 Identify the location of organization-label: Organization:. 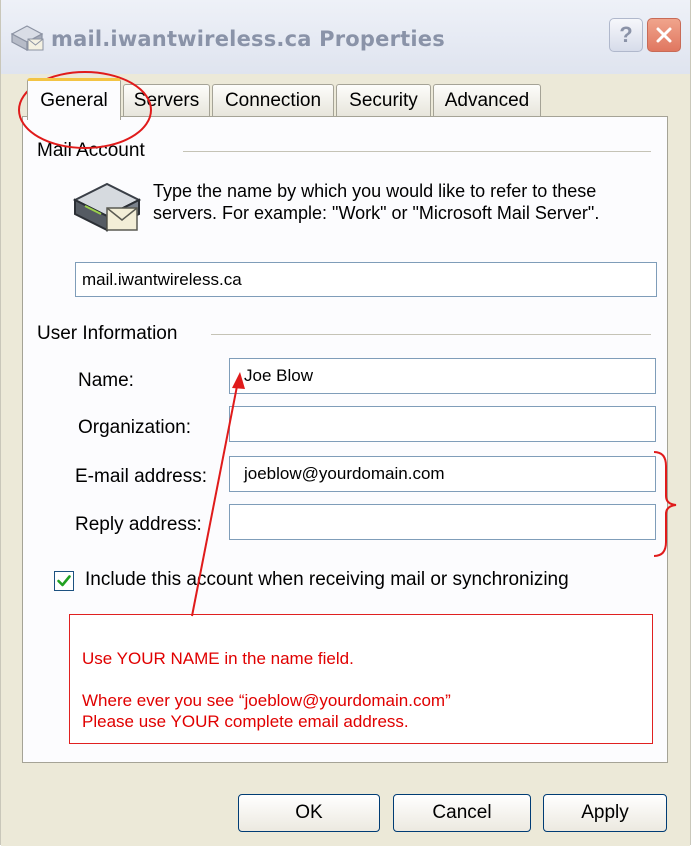
(135, 427).